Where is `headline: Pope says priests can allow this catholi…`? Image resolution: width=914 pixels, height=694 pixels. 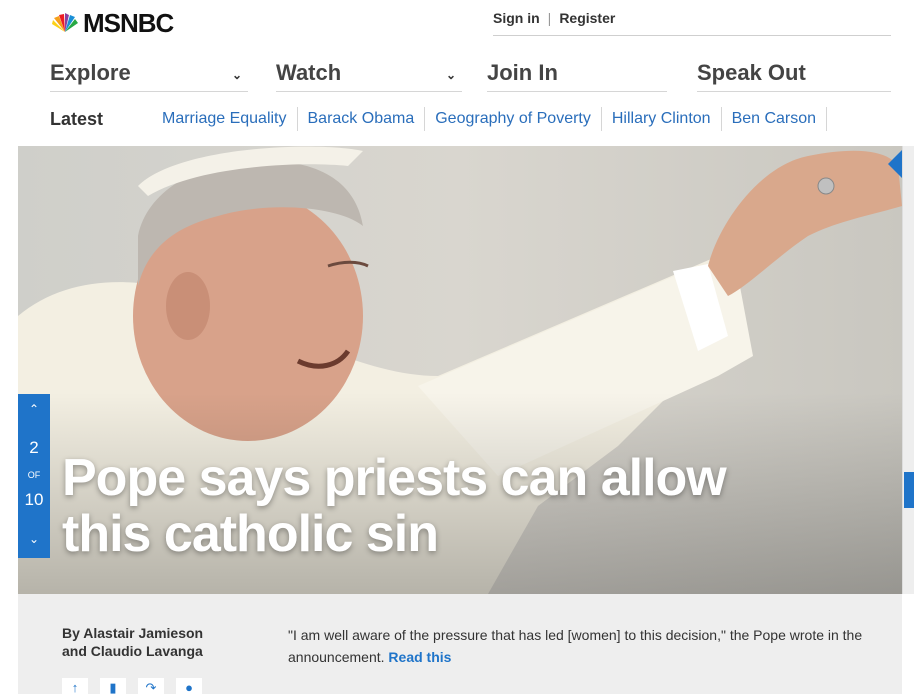
headline: Pope says priests can allow this catholi… is located at coordinates (442, 506).